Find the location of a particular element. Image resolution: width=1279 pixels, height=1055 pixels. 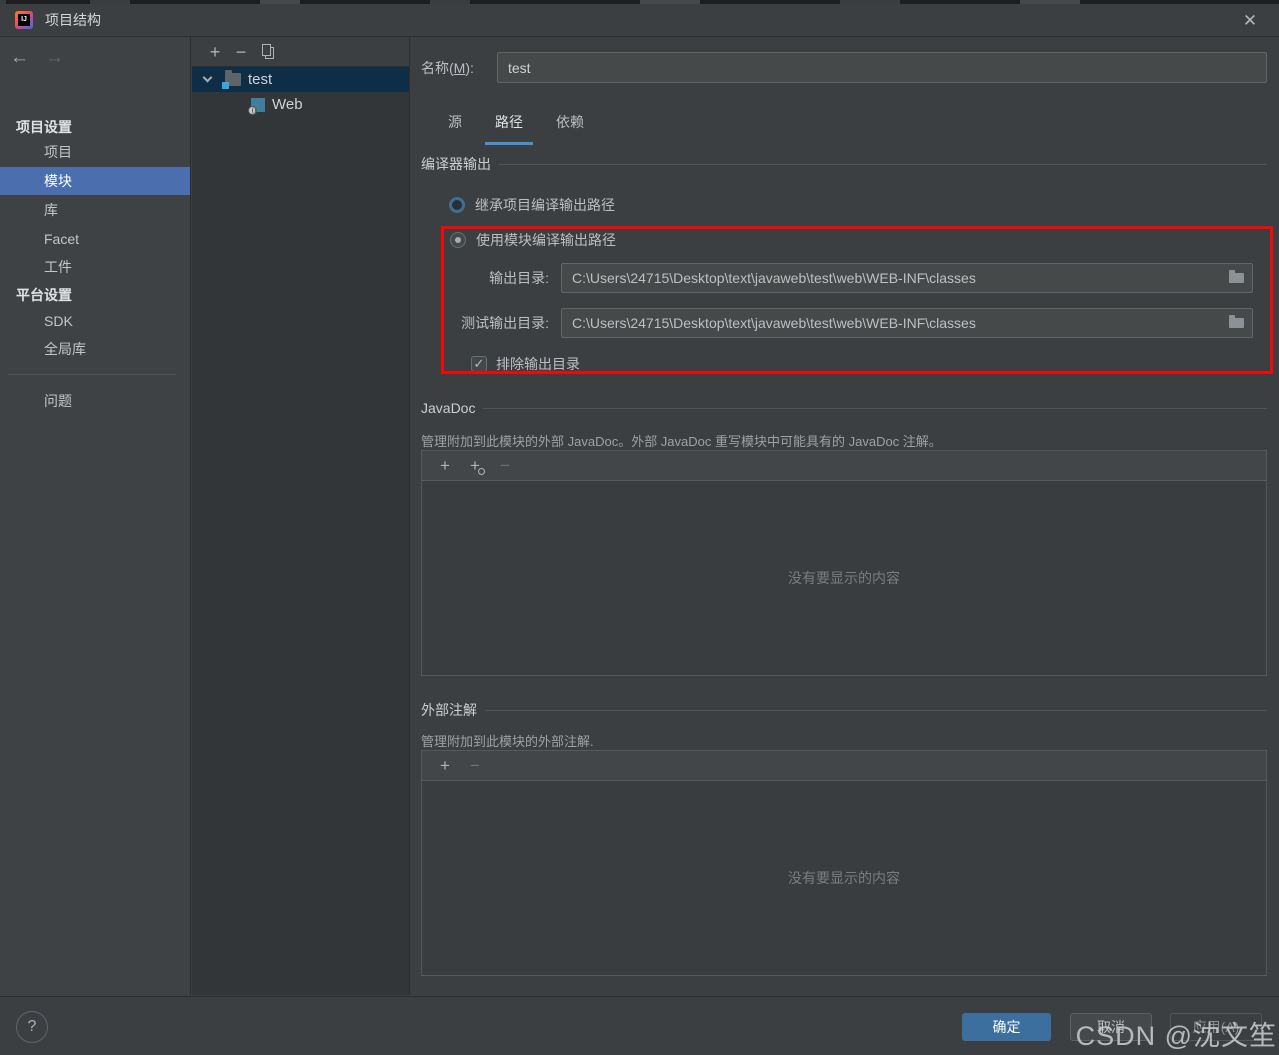

cancel-button: 取消 is located at coordinates (1111, 1027).